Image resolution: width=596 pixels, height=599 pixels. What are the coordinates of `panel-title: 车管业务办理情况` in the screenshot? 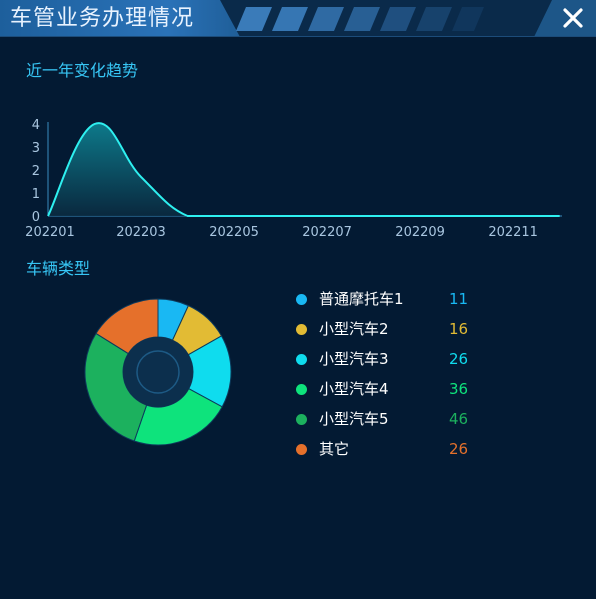 It's located at (102, 18).